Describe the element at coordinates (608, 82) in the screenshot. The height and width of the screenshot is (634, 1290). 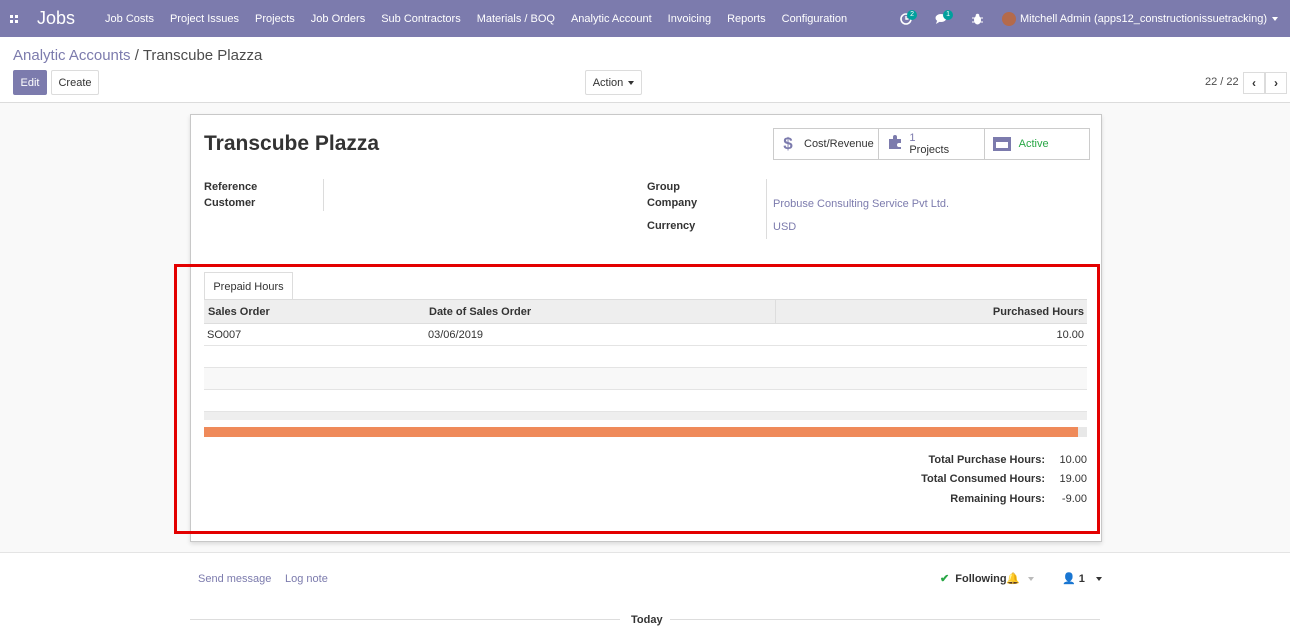
I see `action-label: Action` at that location.